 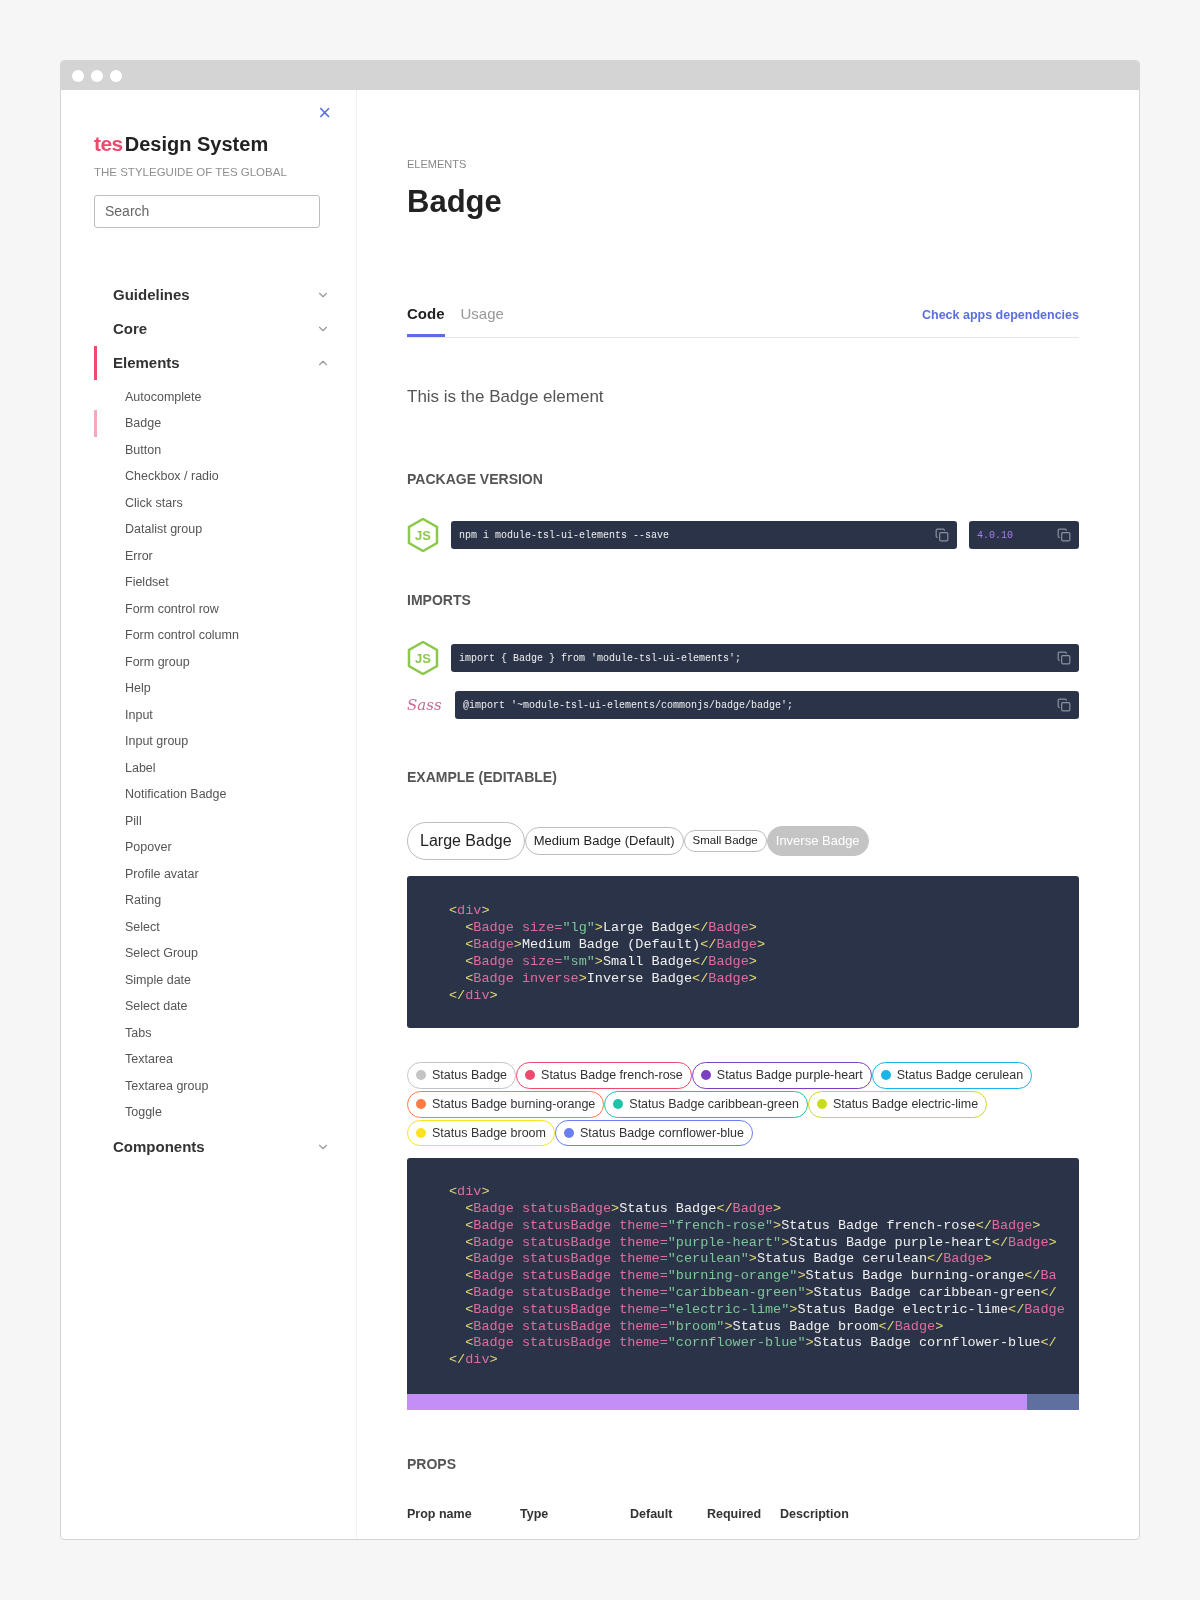 What do you see at coordinates (215, 953) in the screenshot?
I see `nav-subitem: Select Group` at bounding box center [215, 953].